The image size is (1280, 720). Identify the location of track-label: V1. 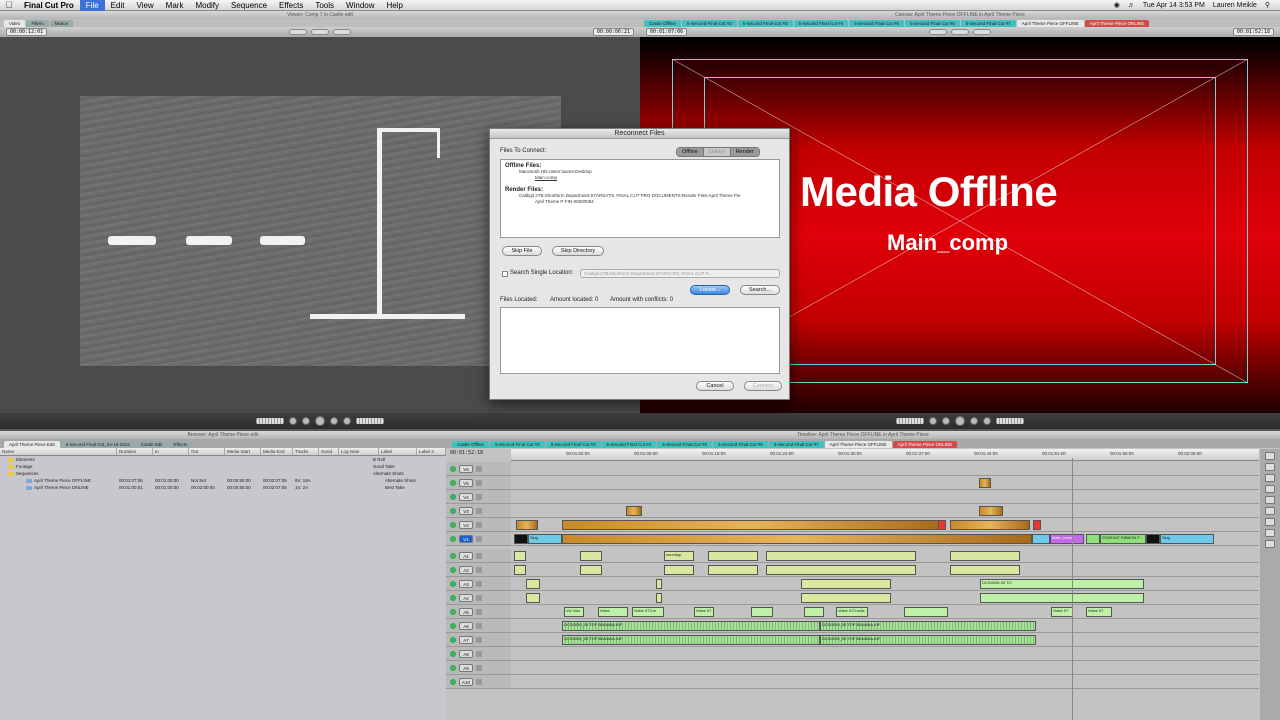
(466, 538).